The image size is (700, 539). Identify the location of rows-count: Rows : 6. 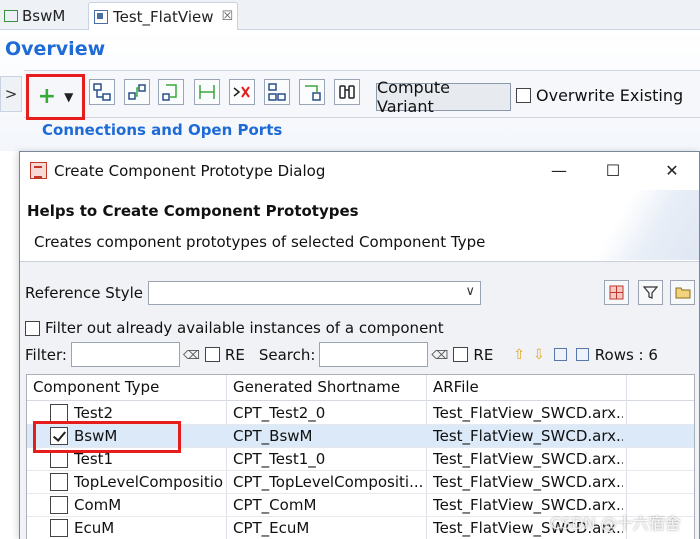
(626, 354).